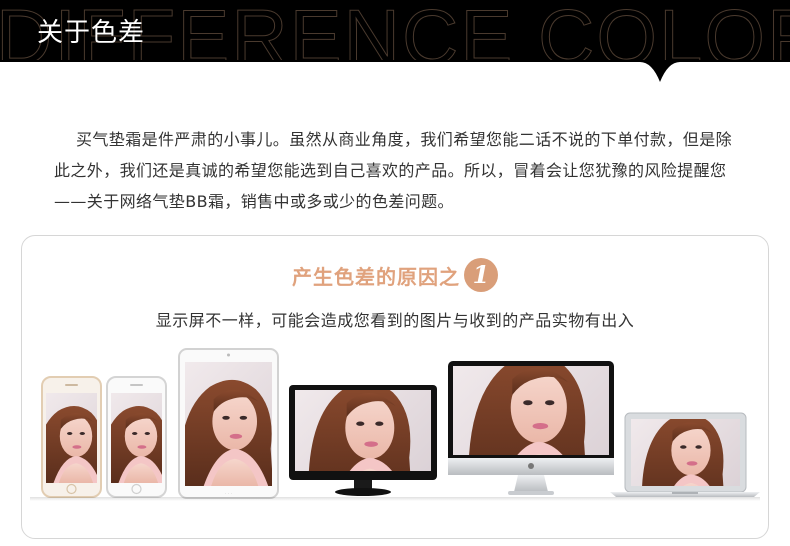  I want to click on iphone-white, so click(136, 437).